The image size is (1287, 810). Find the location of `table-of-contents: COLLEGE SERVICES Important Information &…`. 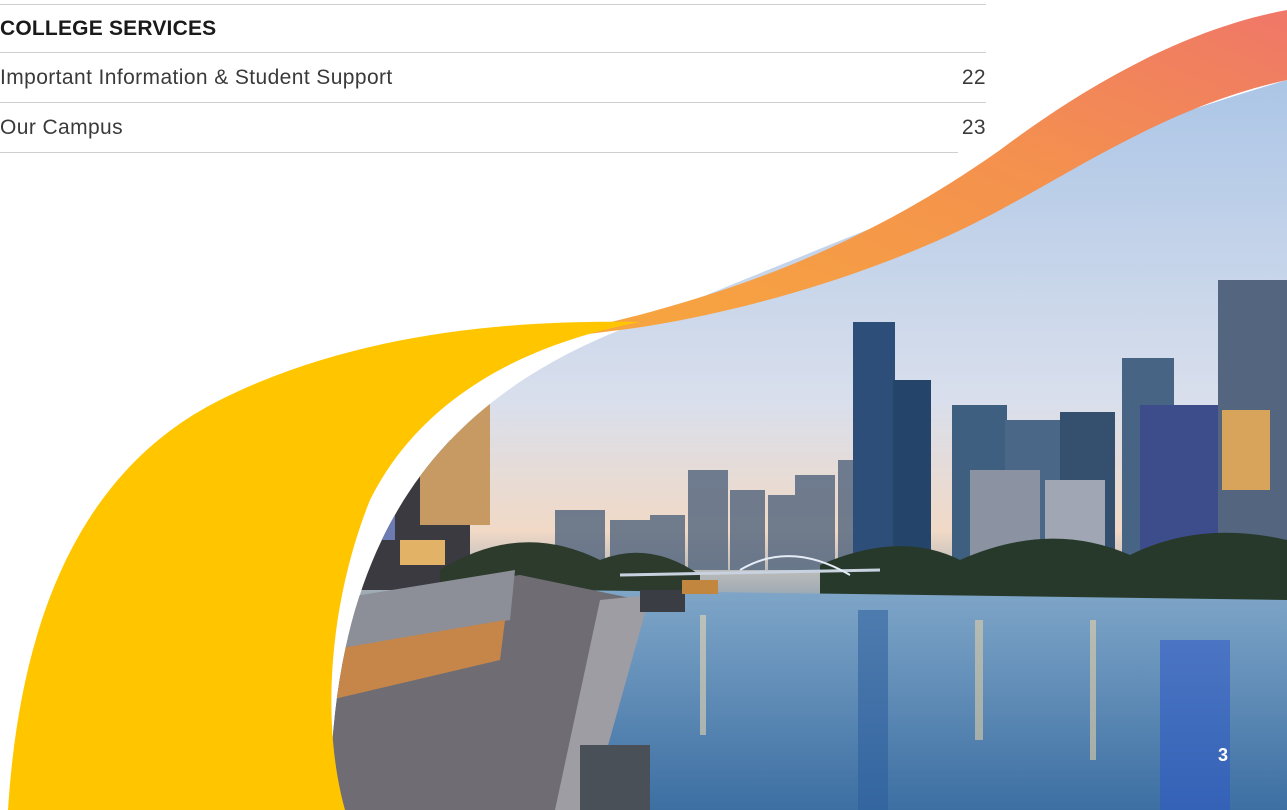

table-of-contents: COLLEGE SERVICES Important Information &… is located at coordinates (493, 76).